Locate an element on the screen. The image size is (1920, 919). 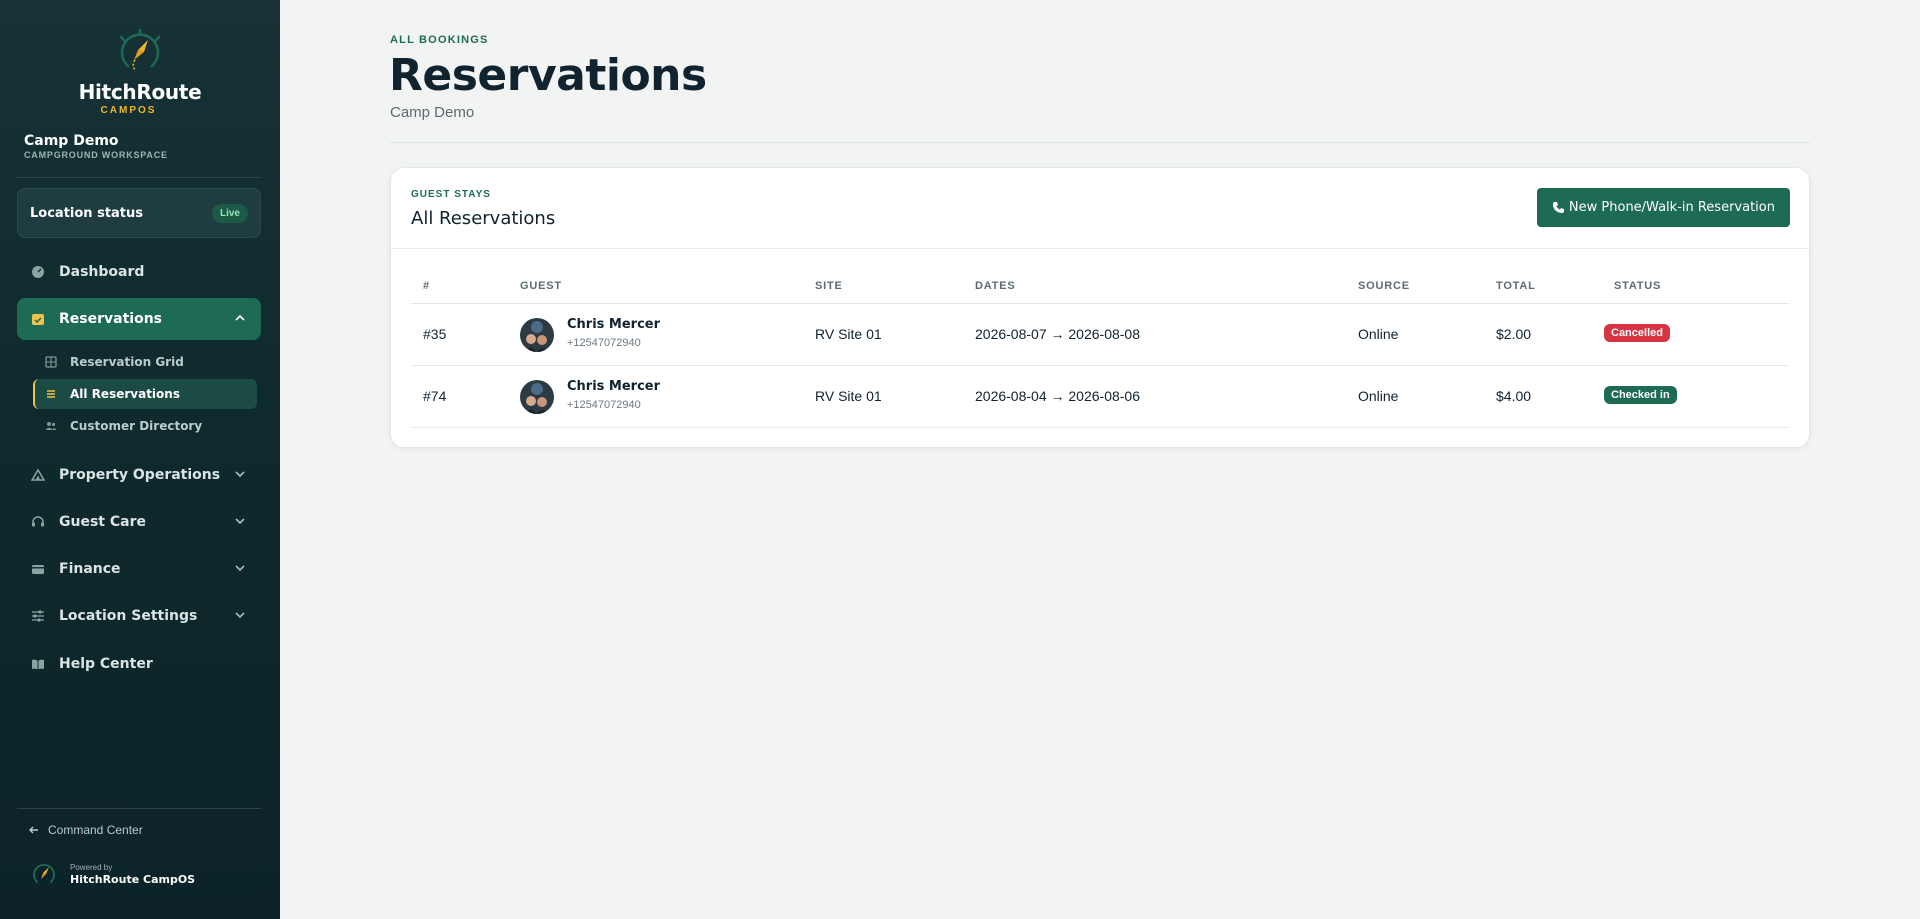
sidebar-item-label: Location Settings is located at coordinates (128, 616).